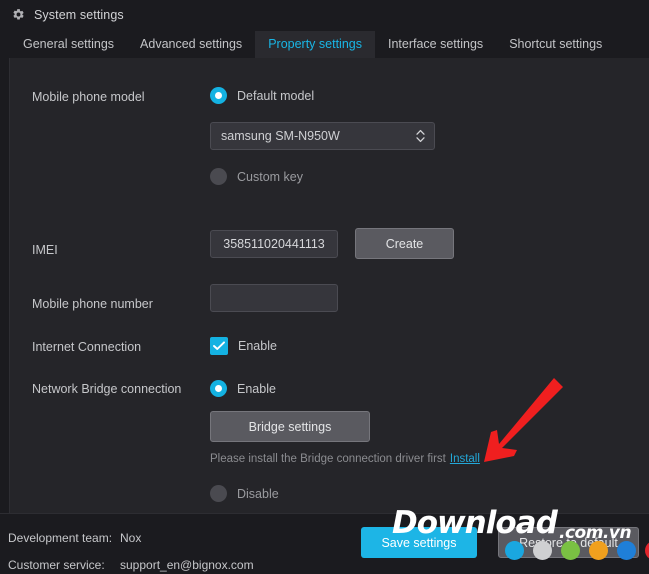  What do you see at coordinates (465, 459) in the screenshot?
I see `install-driver-link: Install` at bounding box center [465, 459].